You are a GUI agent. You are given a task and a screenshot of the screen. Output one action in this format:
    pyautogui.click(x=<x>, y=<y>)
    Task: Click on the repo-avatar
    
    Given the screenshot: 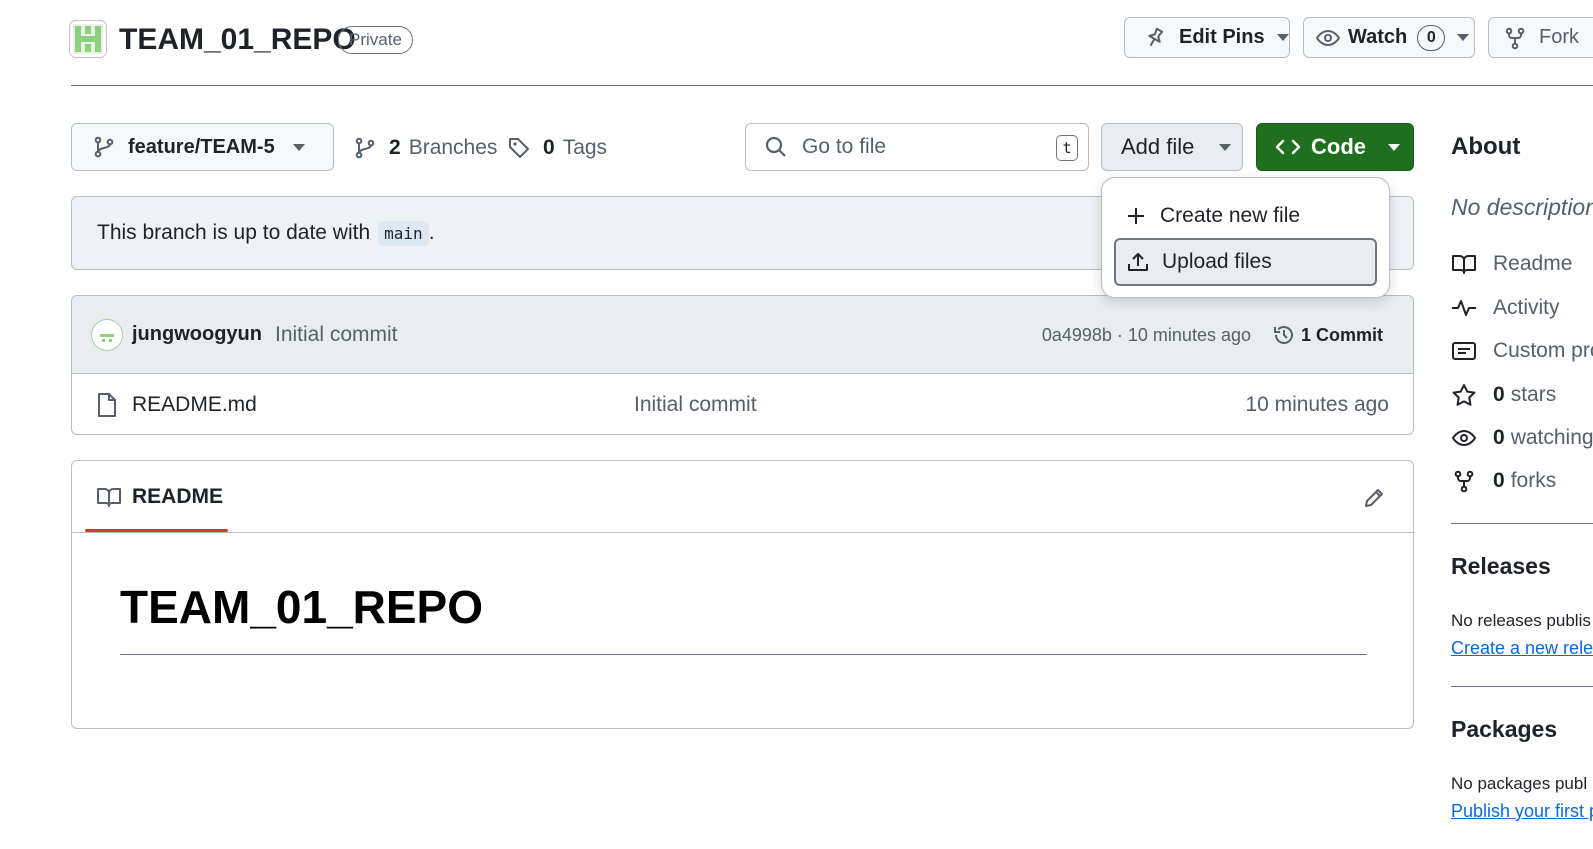 What is the action you would take?
    pyautogui.click(x=88, y=39)
    